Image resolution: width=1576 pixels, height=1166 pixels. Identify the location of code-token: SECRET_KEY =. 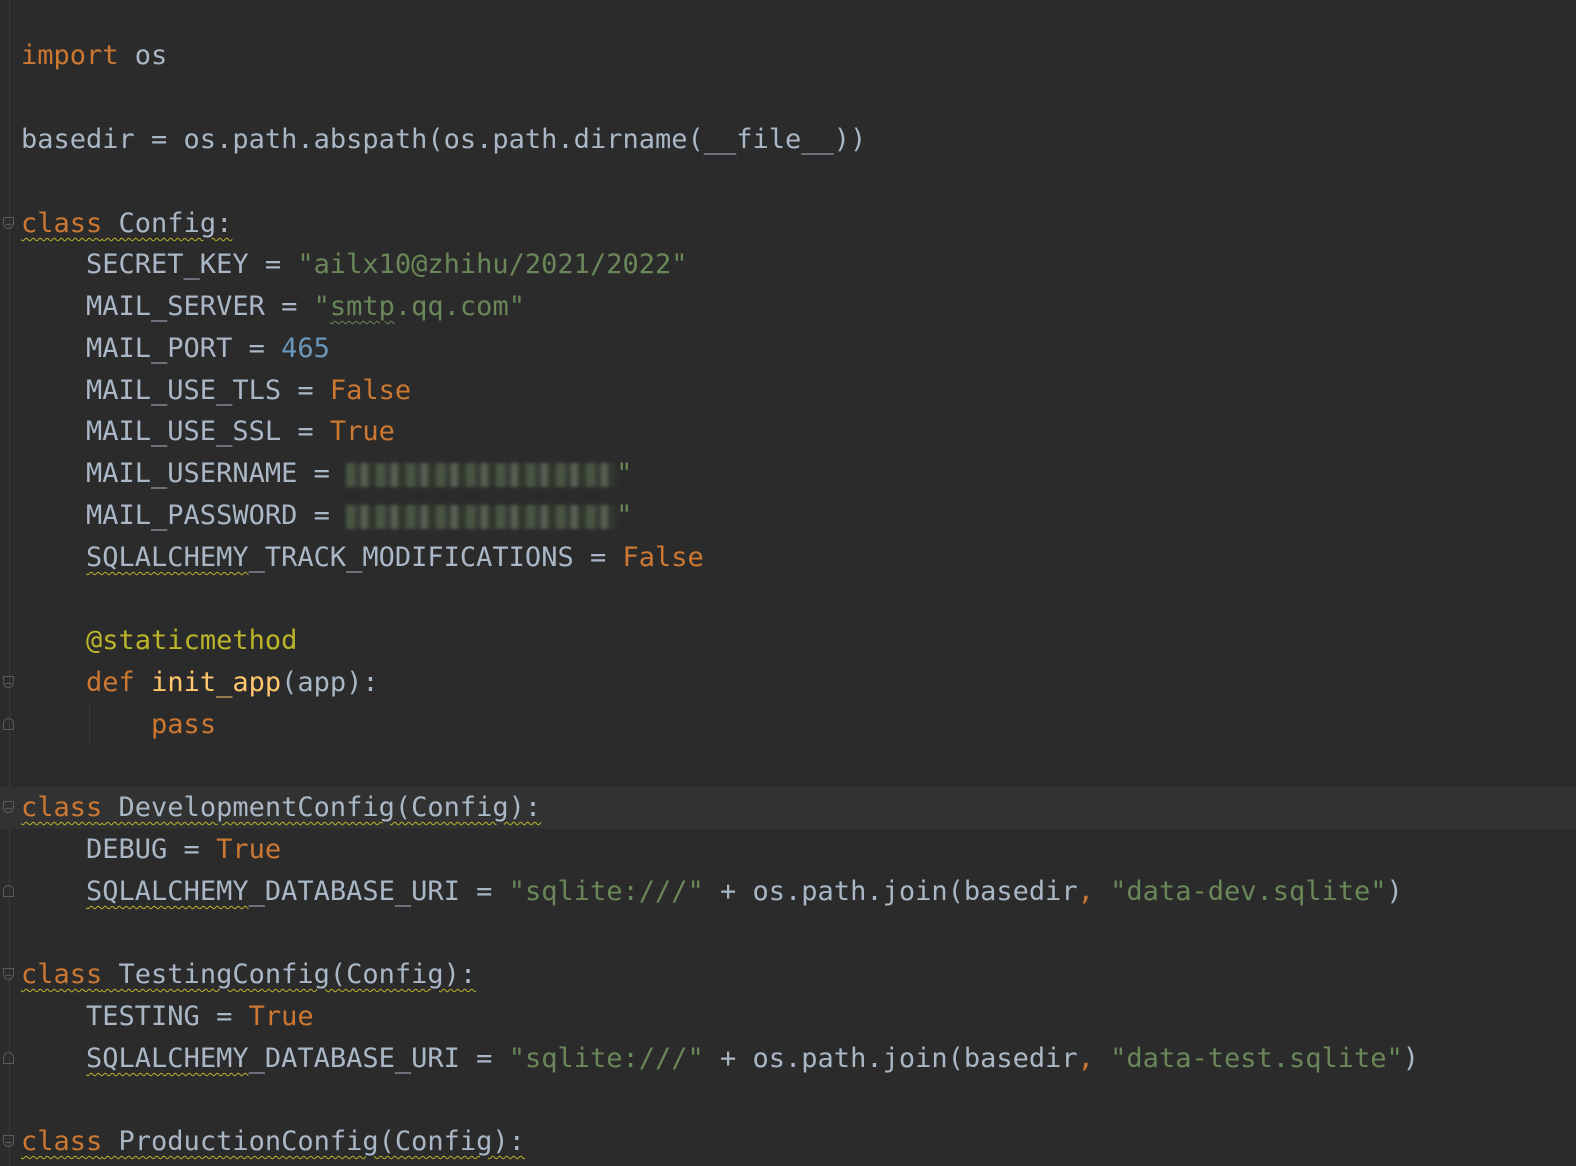
(159, 264).